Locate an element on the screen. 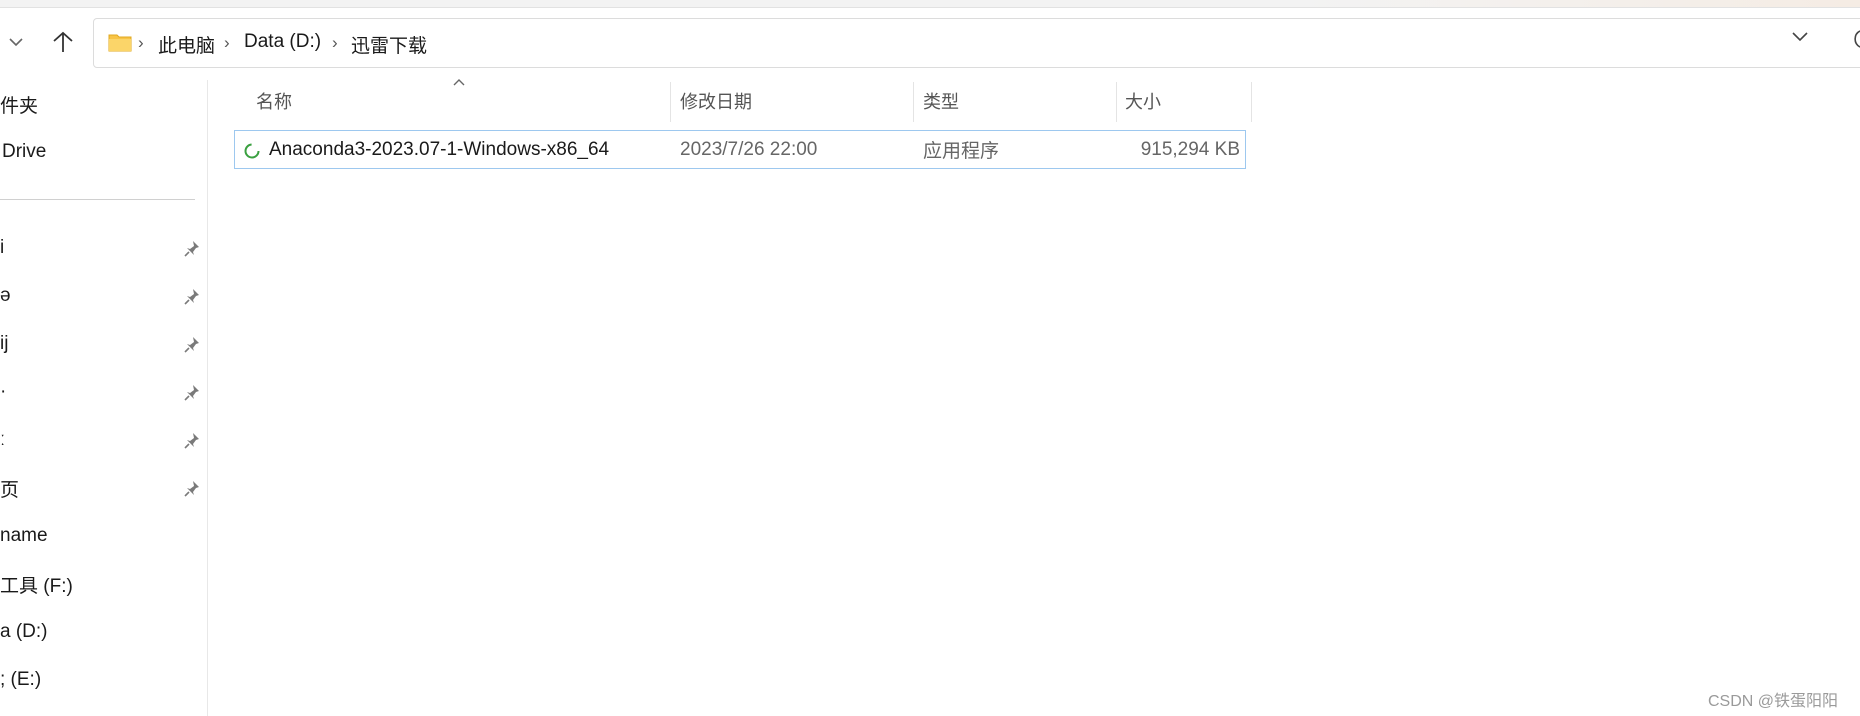 This screenshot has width=1860, height=716. sidebar-item-pinned: i is located at coordinates (103, 248).